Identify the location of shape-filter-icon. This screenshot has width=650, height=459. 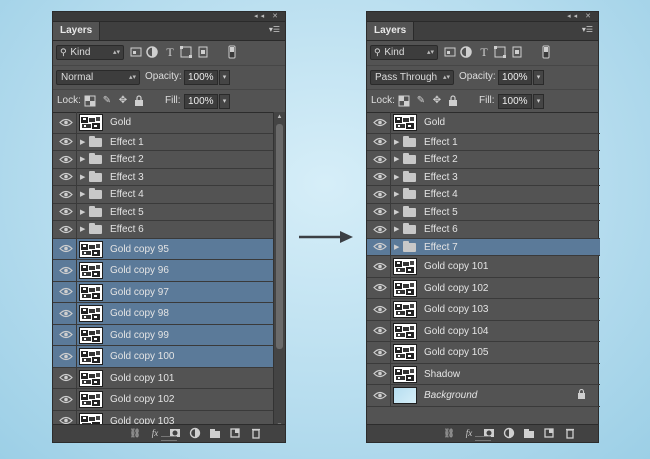
(186, 52).